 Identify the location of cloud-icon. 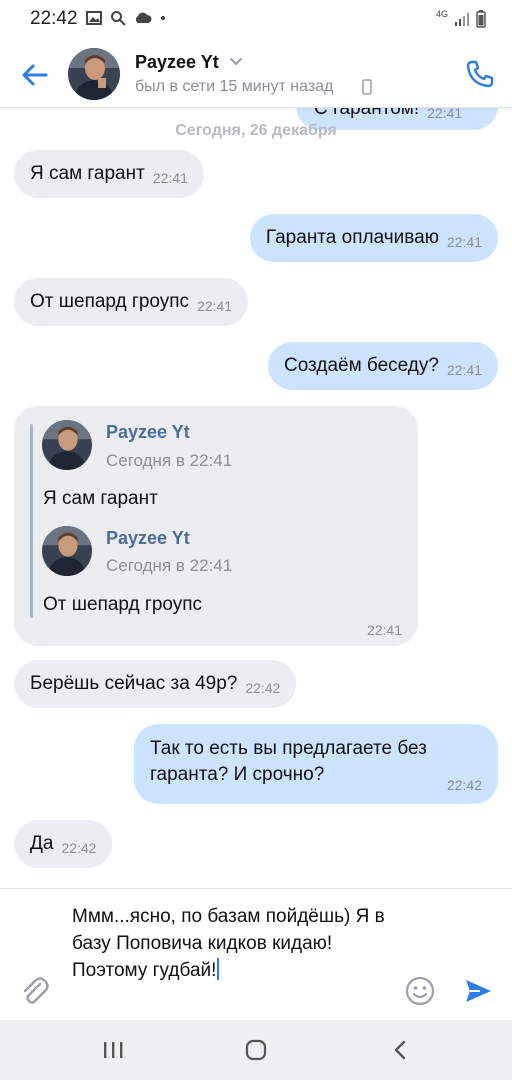
(143, 17).